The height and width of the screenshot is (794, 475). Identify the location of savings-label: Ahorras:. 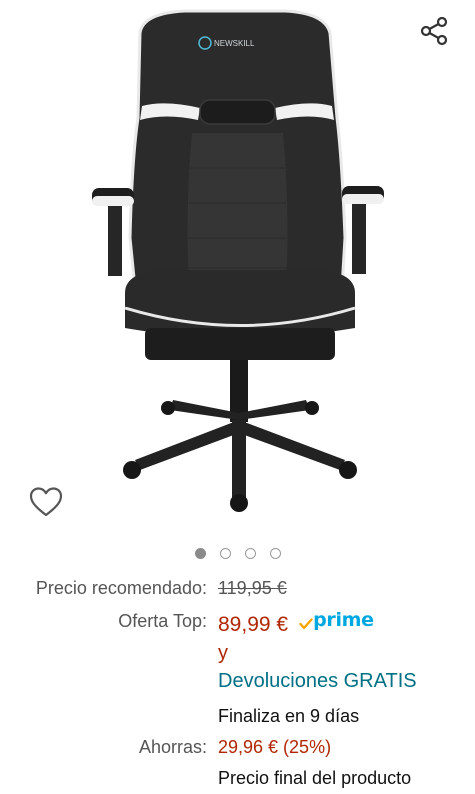
(172, 747).